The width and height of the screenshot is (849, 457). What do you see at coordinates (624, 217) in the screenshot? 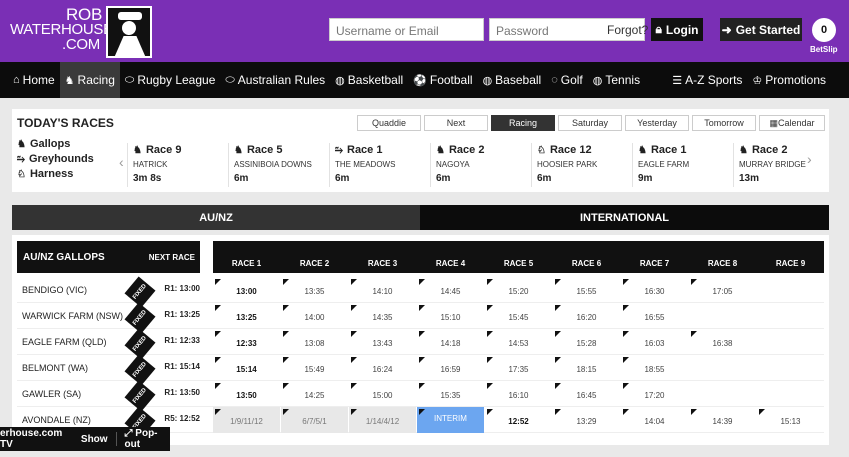
I see `tab-international: INTERNATIONAL` at bounding box center [624, 217].